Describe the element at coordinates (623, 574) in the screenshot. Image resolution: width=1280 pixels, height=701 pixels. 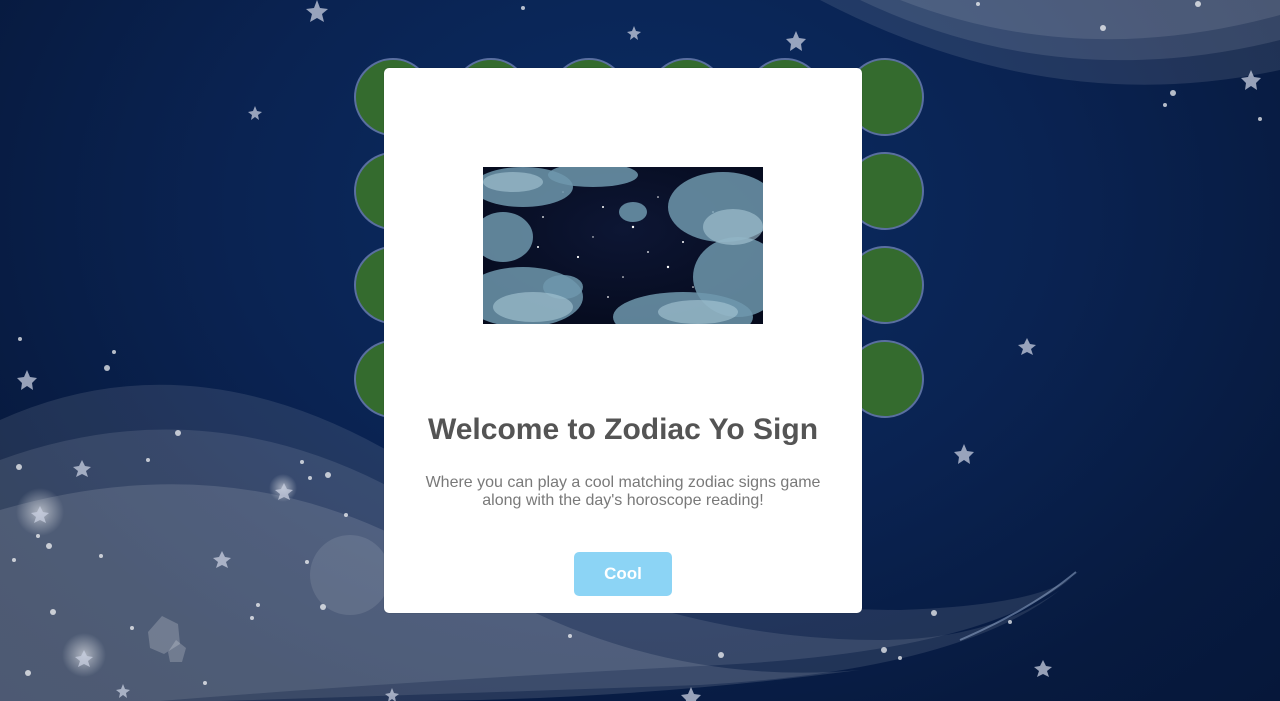
I see `cool-button: Cool` at that location.